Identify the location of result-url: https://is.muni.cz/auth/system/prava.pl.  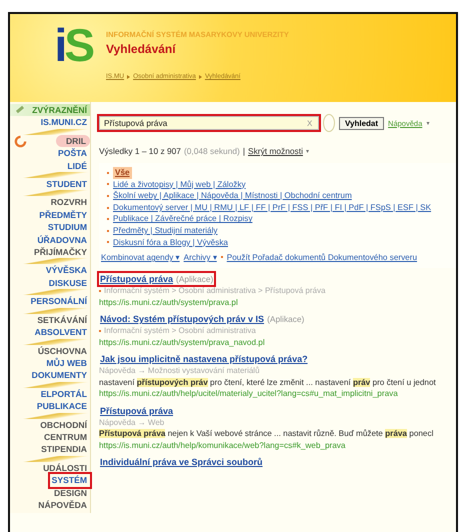
(277, 302).